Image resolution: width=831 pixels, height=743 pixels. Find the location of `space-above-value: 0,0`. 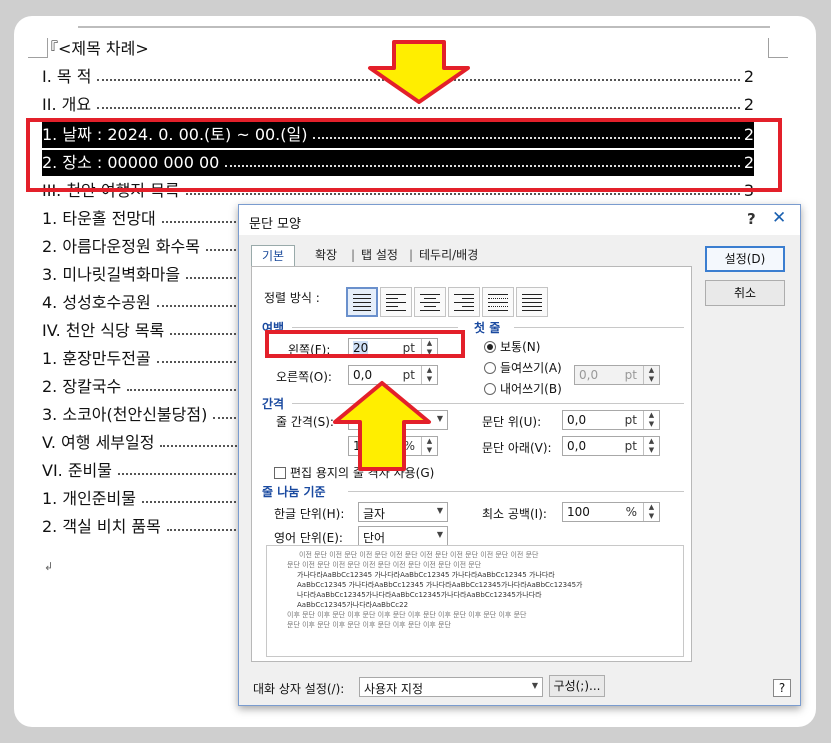

space-above-value: 0,0 is located at coordinates (577, 420).